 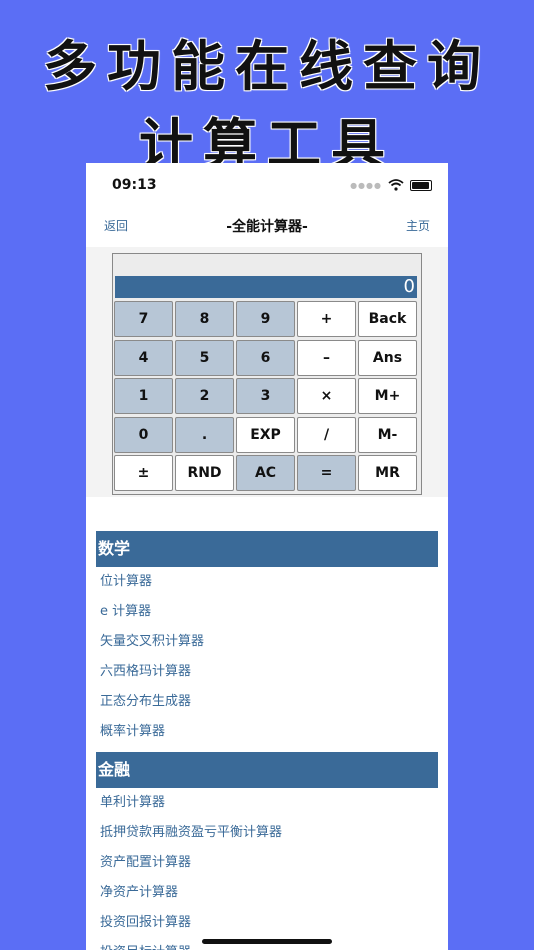 I want to click on list-item: 资产配置计算器, so click(x=267, y=863).